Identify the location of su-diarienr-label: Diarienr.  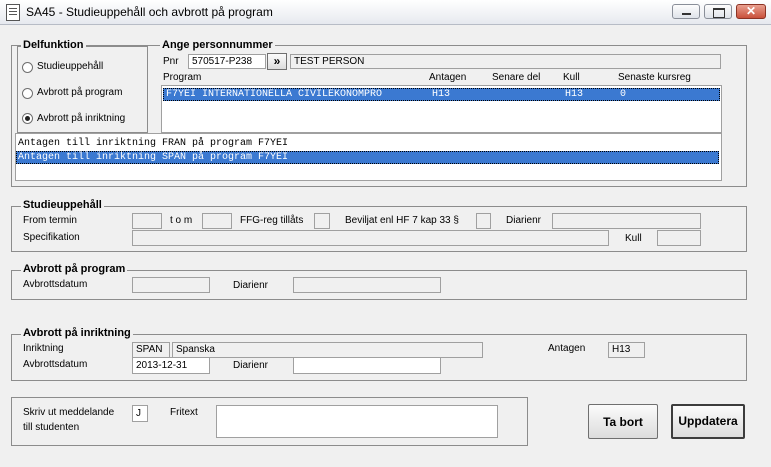
(524, 220).